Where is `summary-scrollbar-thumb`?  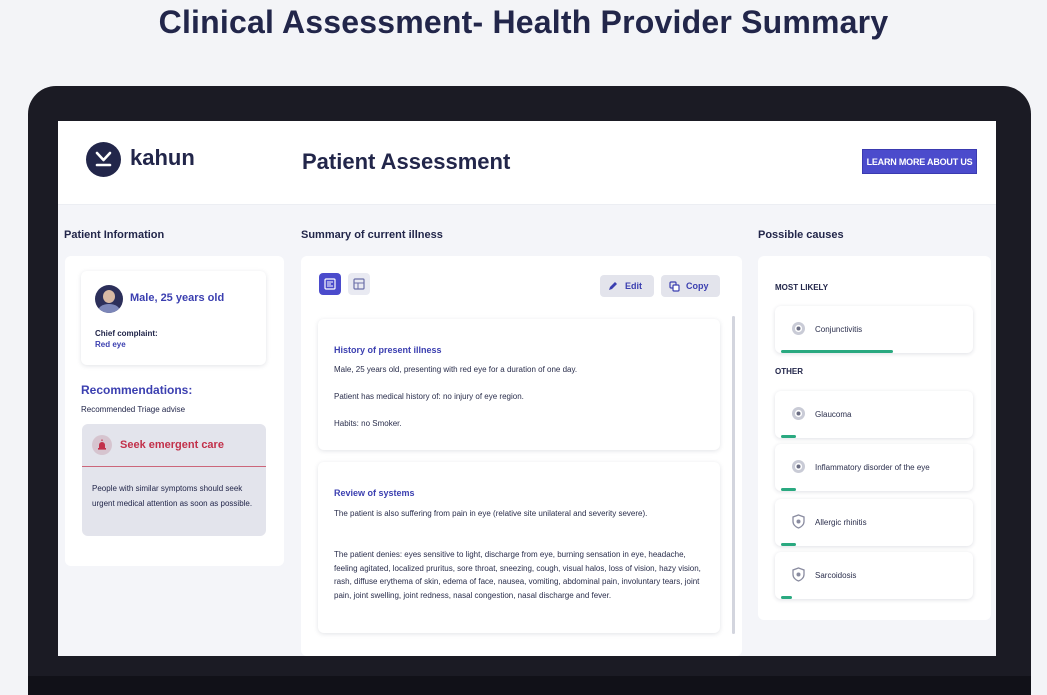
summary-scrollbar-thumb is located at coordinates (733, 475).